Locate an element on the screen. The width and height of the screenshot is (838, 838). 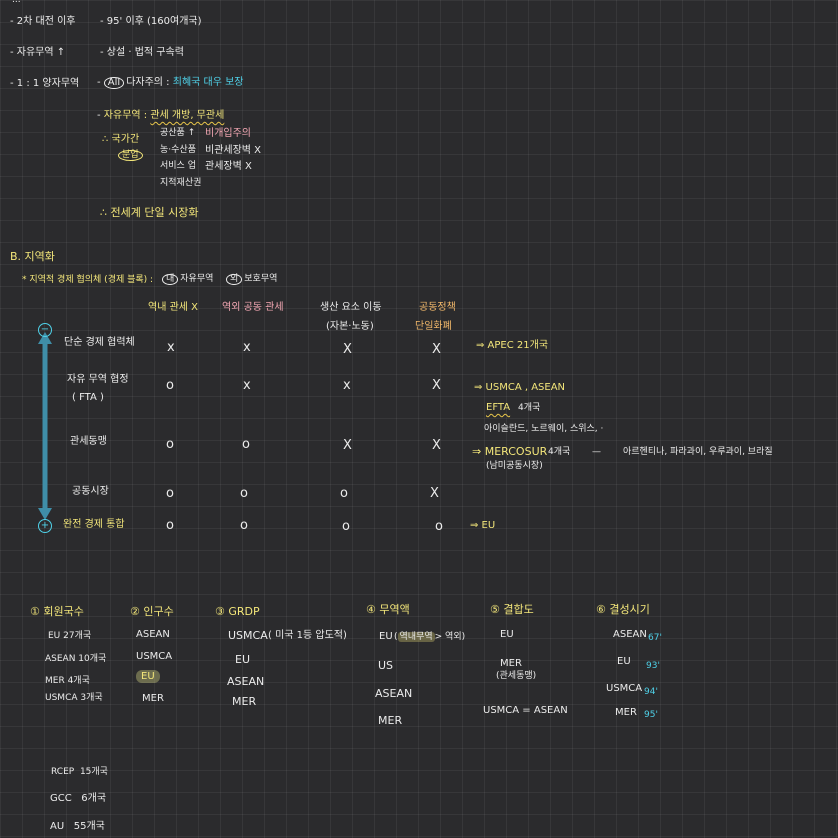
mfn-note: 최혜국 대우 보장 is located at coordinates (208, 82).